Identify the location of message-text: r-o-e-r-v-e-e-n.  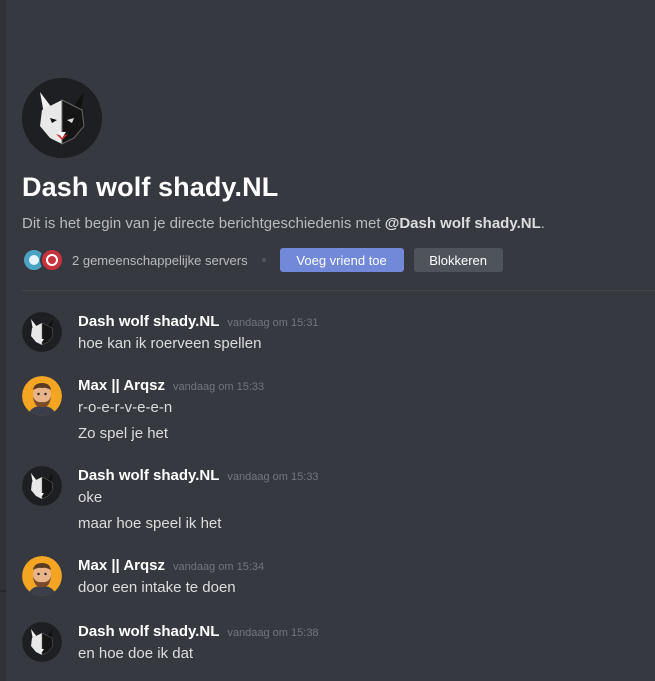
(125, 407).